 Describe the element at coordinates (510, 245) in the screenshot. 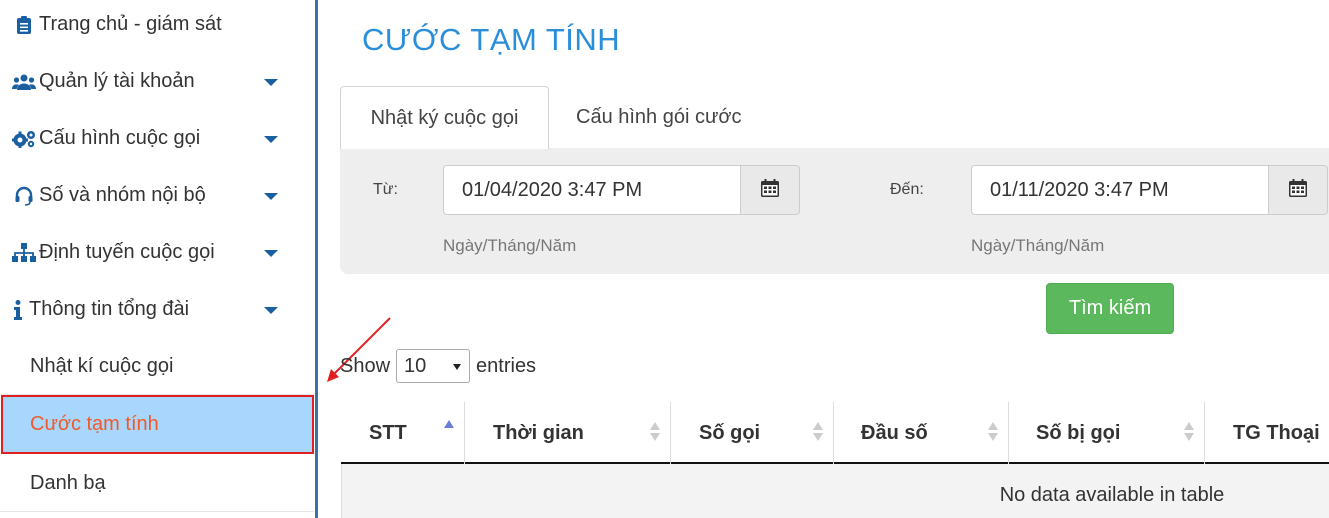

I see `from-date-hint: Ngày/Tháng/Năm` at that location.